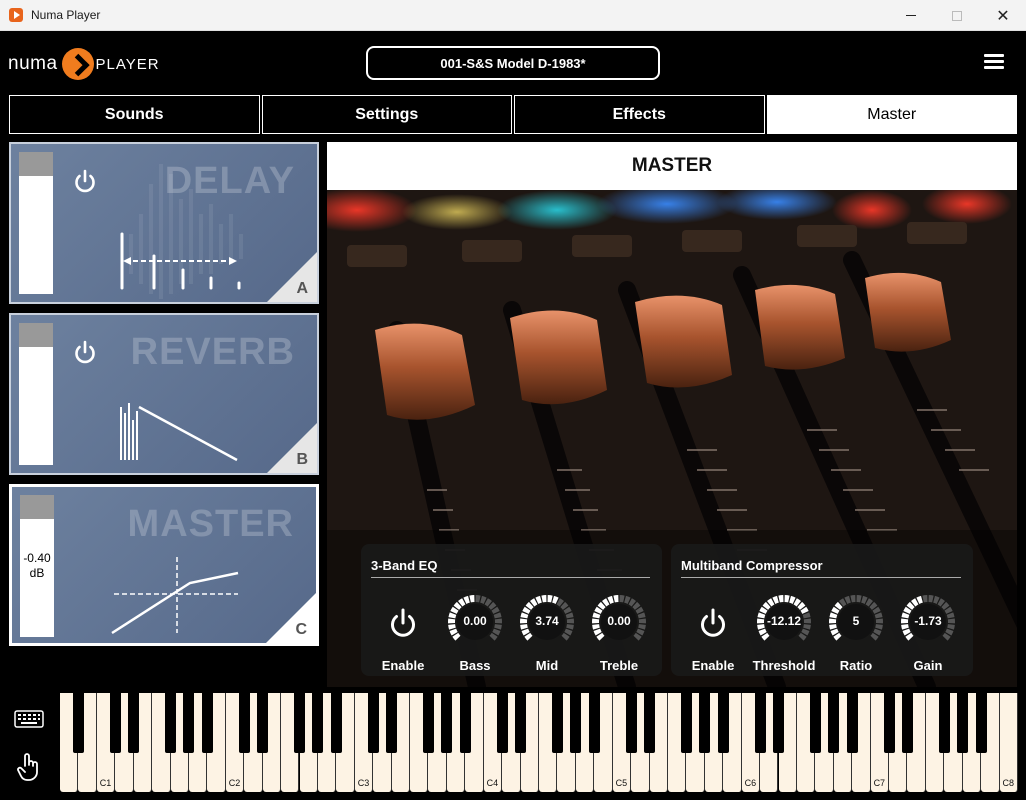 The image size is (1026, 800). What do you see at coordinates (475, 665) in the screenshot?
I see `bass-label: Bass` at bounding box center [475, 665].